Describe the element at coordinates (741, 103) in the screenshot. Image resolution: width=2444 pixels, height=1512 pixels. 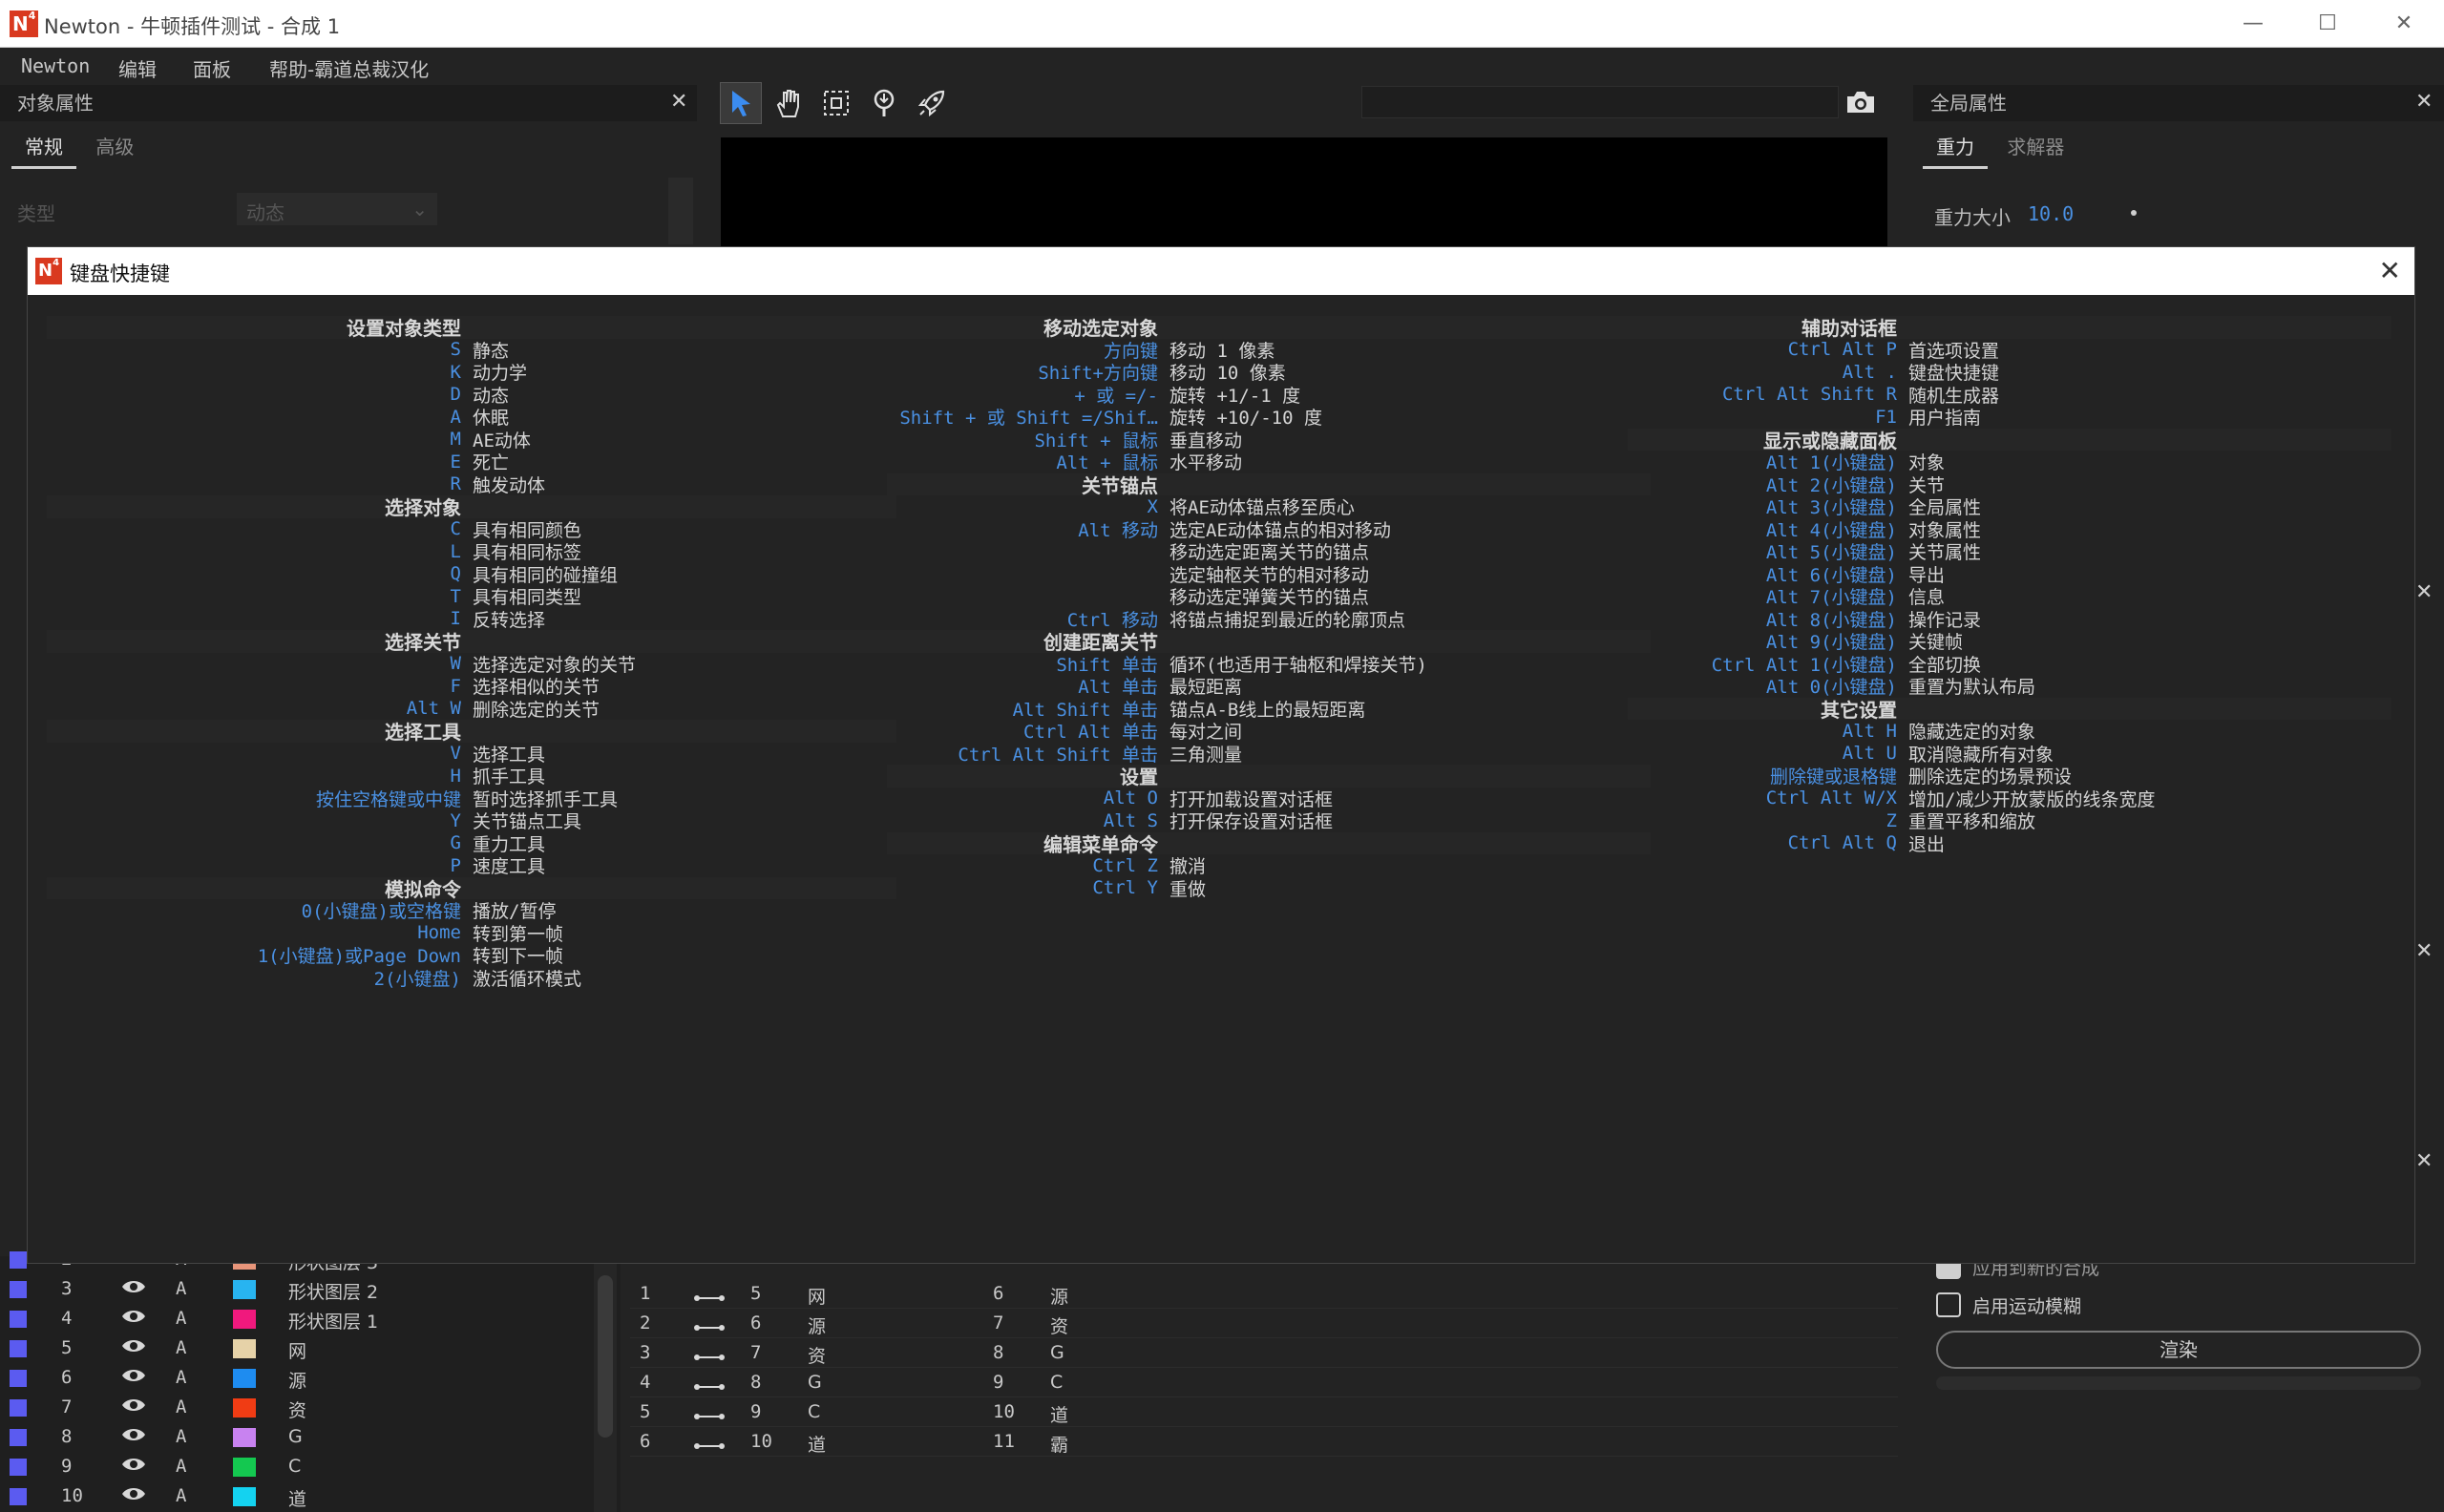
I see `select-icon` at that location.